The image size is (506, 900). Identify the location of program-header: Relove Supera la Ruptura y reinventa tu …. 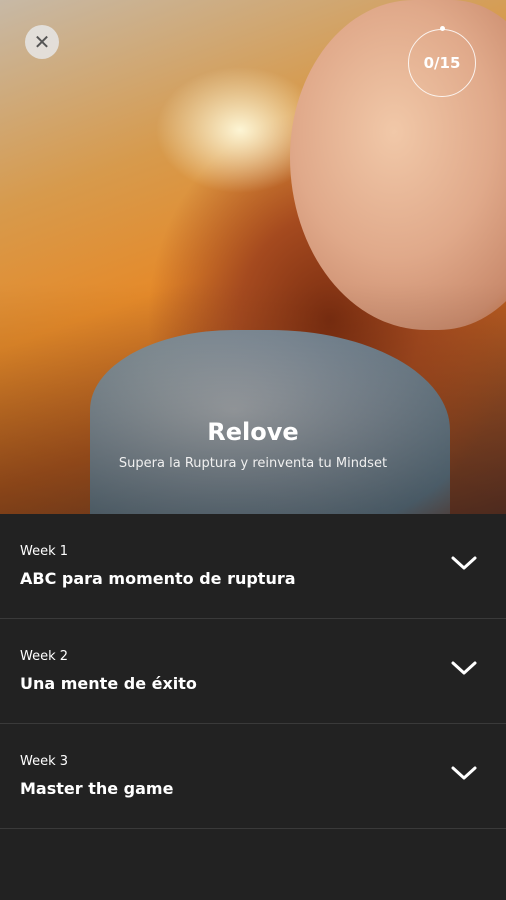
(253, 444).